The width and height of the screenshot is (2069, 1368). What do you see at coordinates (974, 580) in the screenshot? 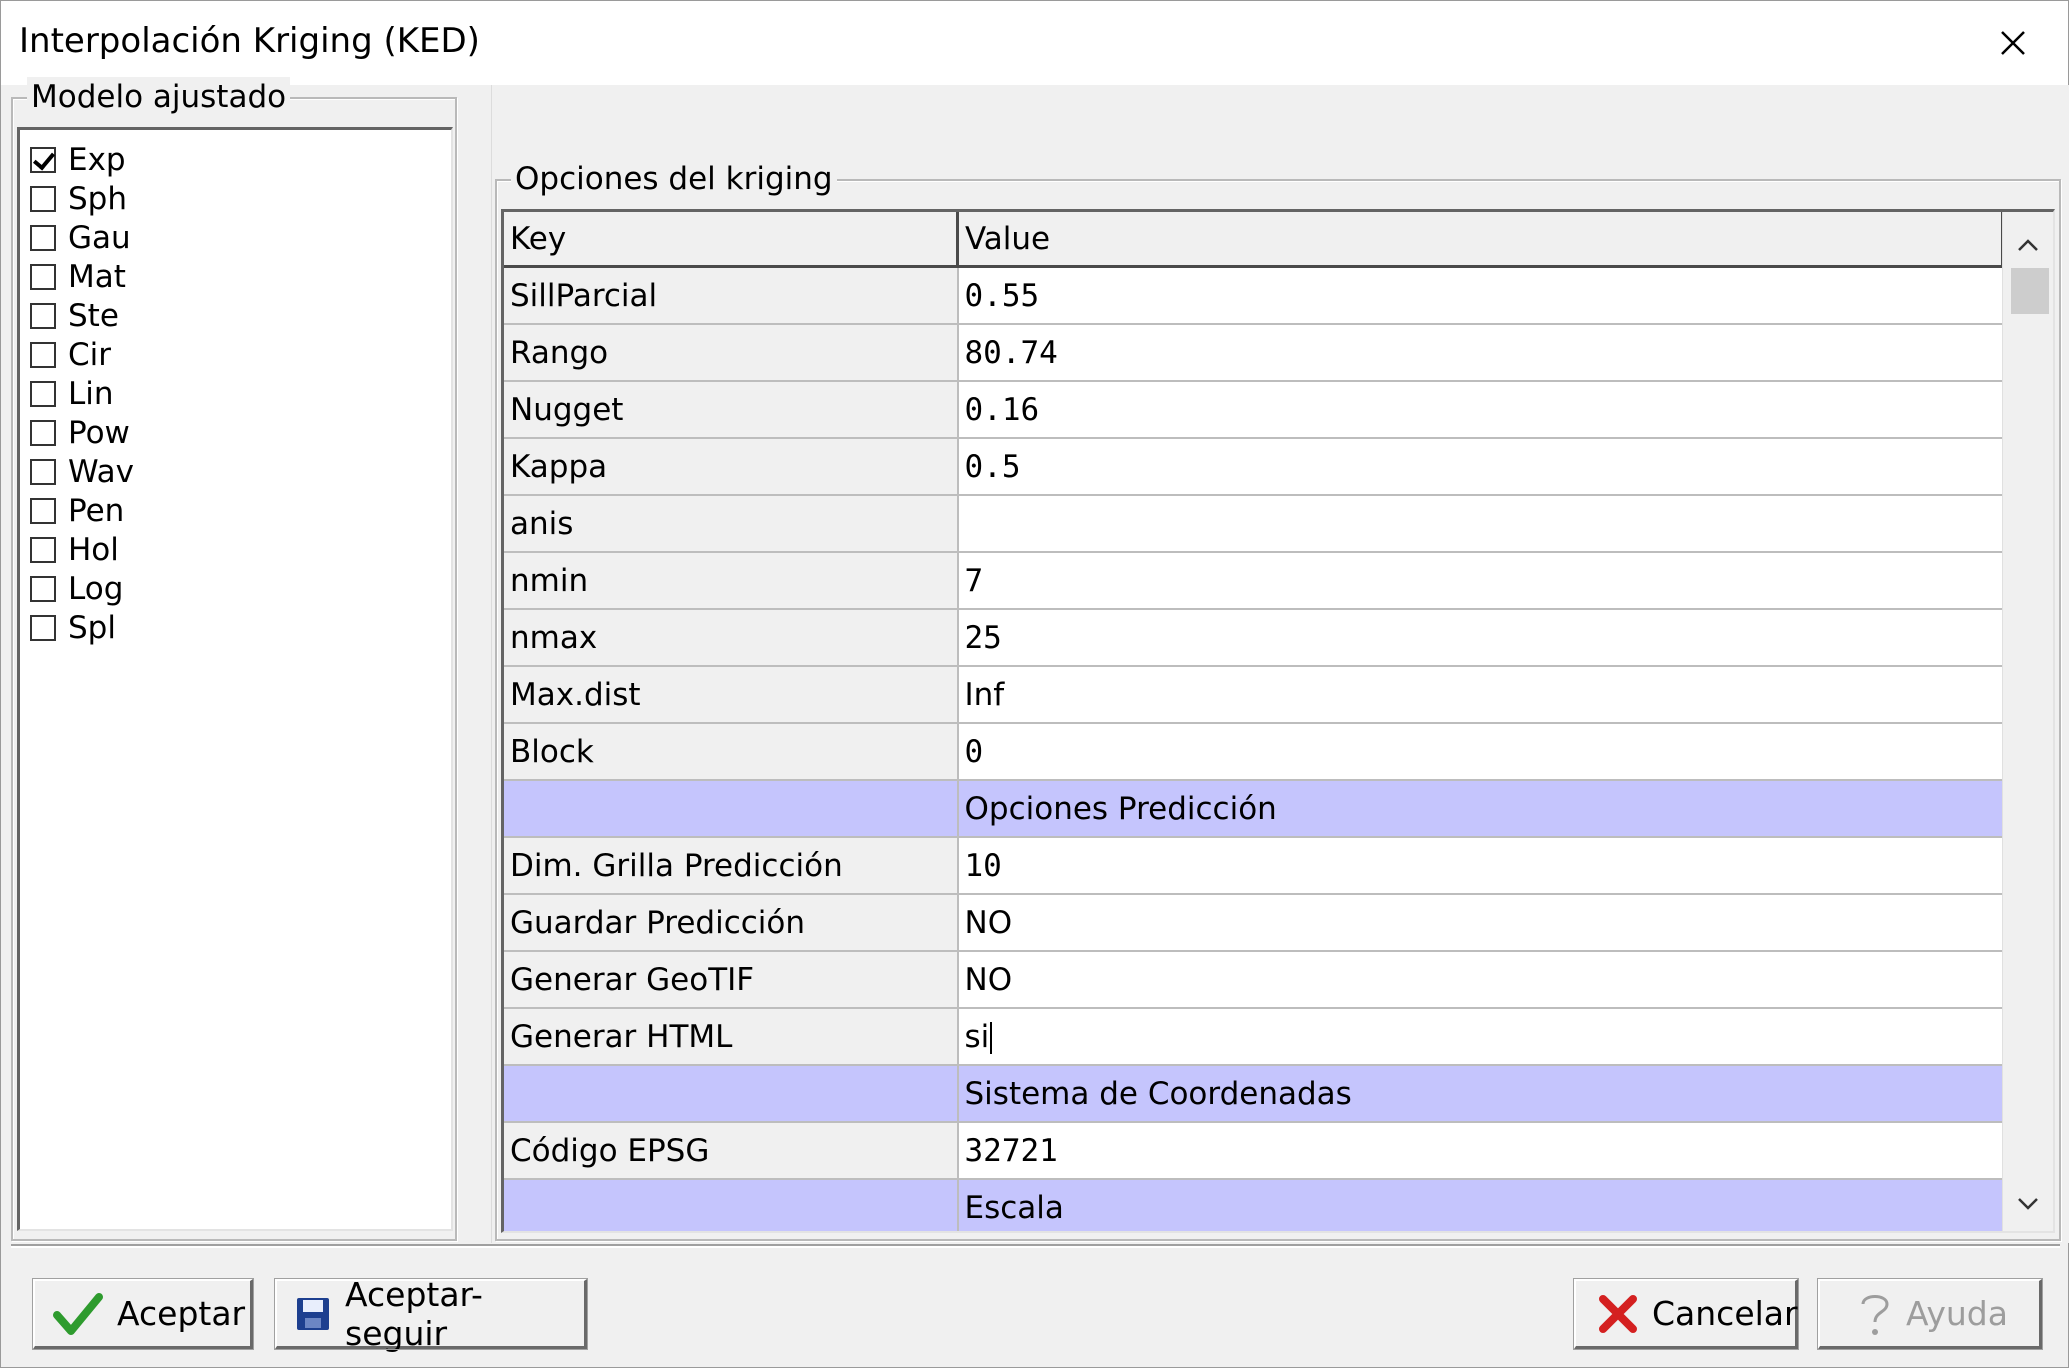
I see `value-text: 7` at bounding box center [974, 580].